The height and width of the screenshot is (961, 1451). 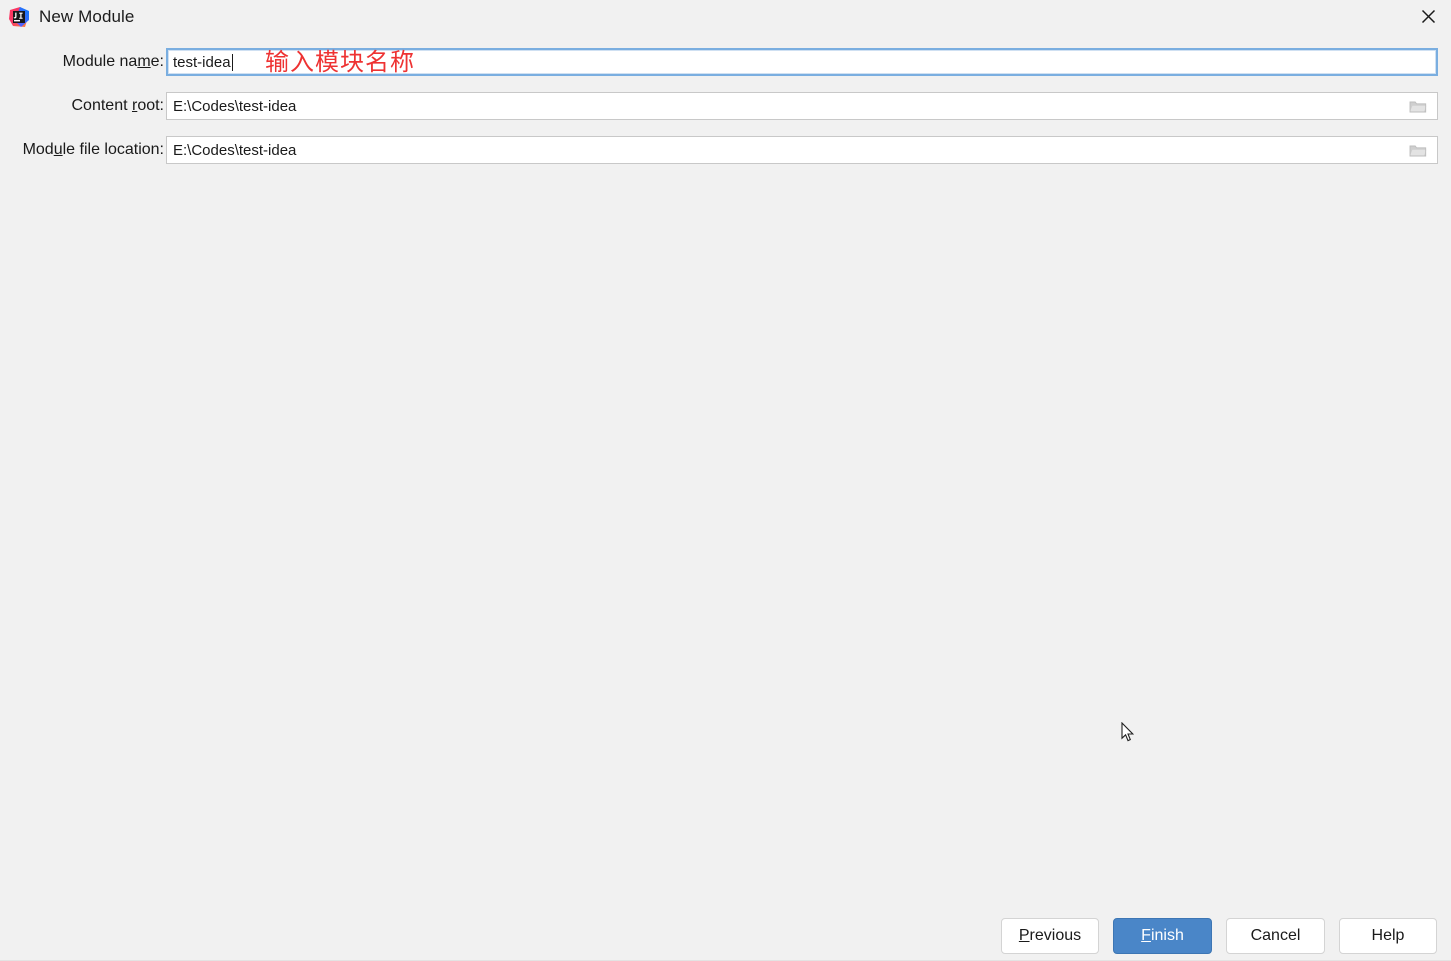 I want to click on form-row-module-name: Module name: test-idea, so click(x=725, y=62).